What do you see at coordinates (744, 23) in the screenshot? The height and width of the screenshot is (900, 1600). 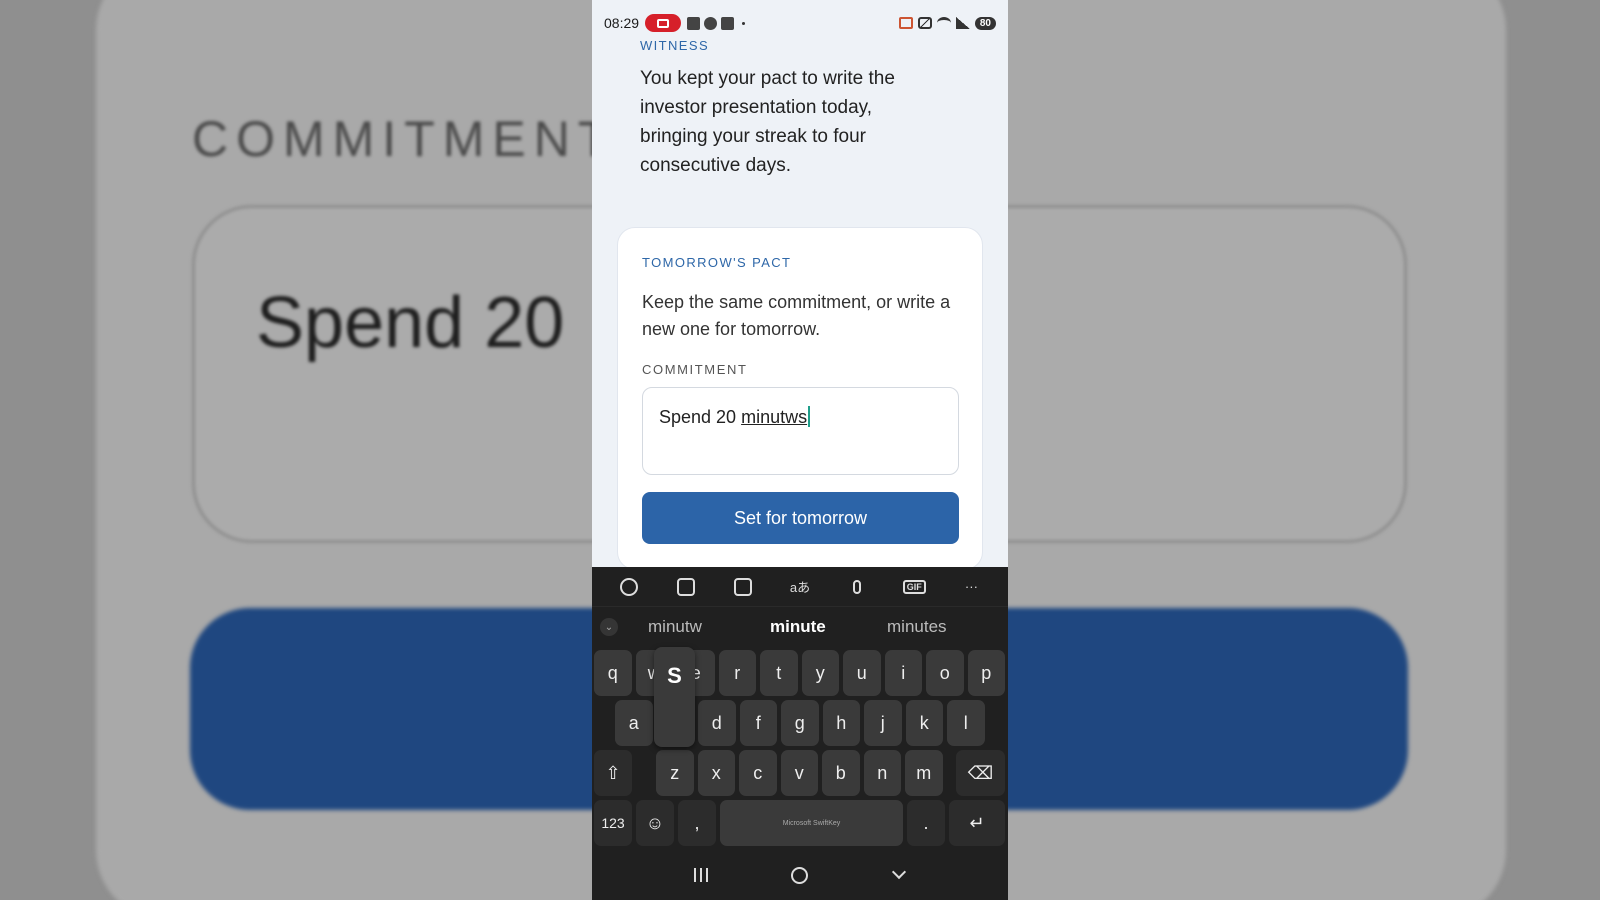 I see `more-notifications-dot` at bounding box center [744, 23].